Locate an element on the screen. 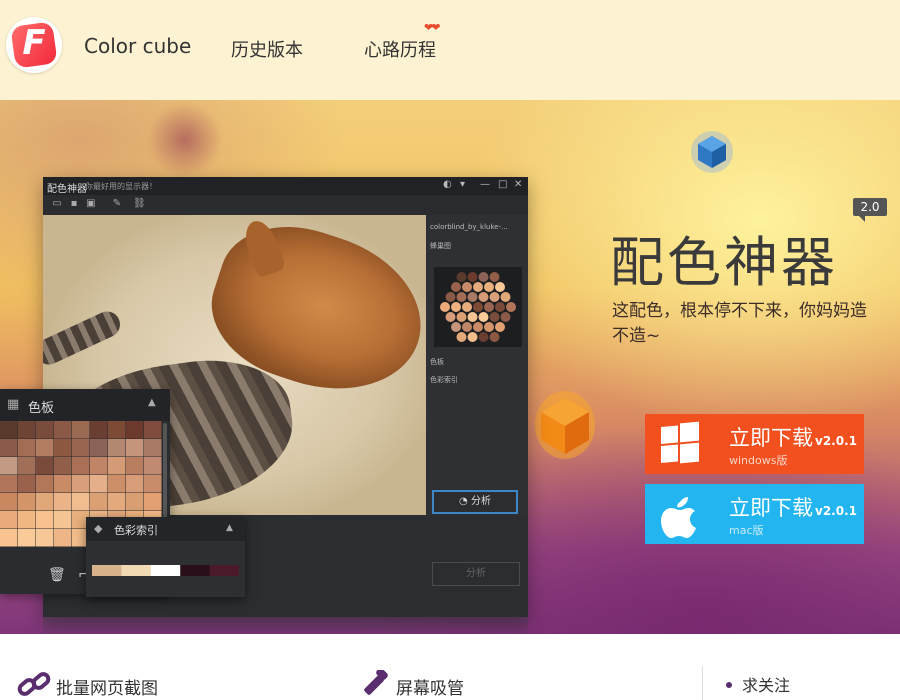 The height and width of the screenshot is (700, 900). link-icon is located at coordinates (34, 684).